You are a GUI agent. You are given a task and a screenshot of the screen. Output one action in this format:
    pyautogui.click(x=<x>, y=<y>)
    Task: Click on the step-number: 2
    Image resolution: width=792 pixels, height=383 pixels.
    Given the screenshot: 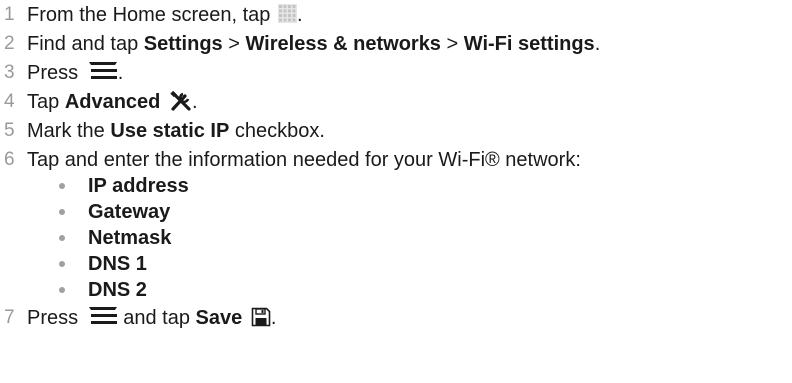 What is the action you would take?
    pyautogui.click(x=9, y=43)
    